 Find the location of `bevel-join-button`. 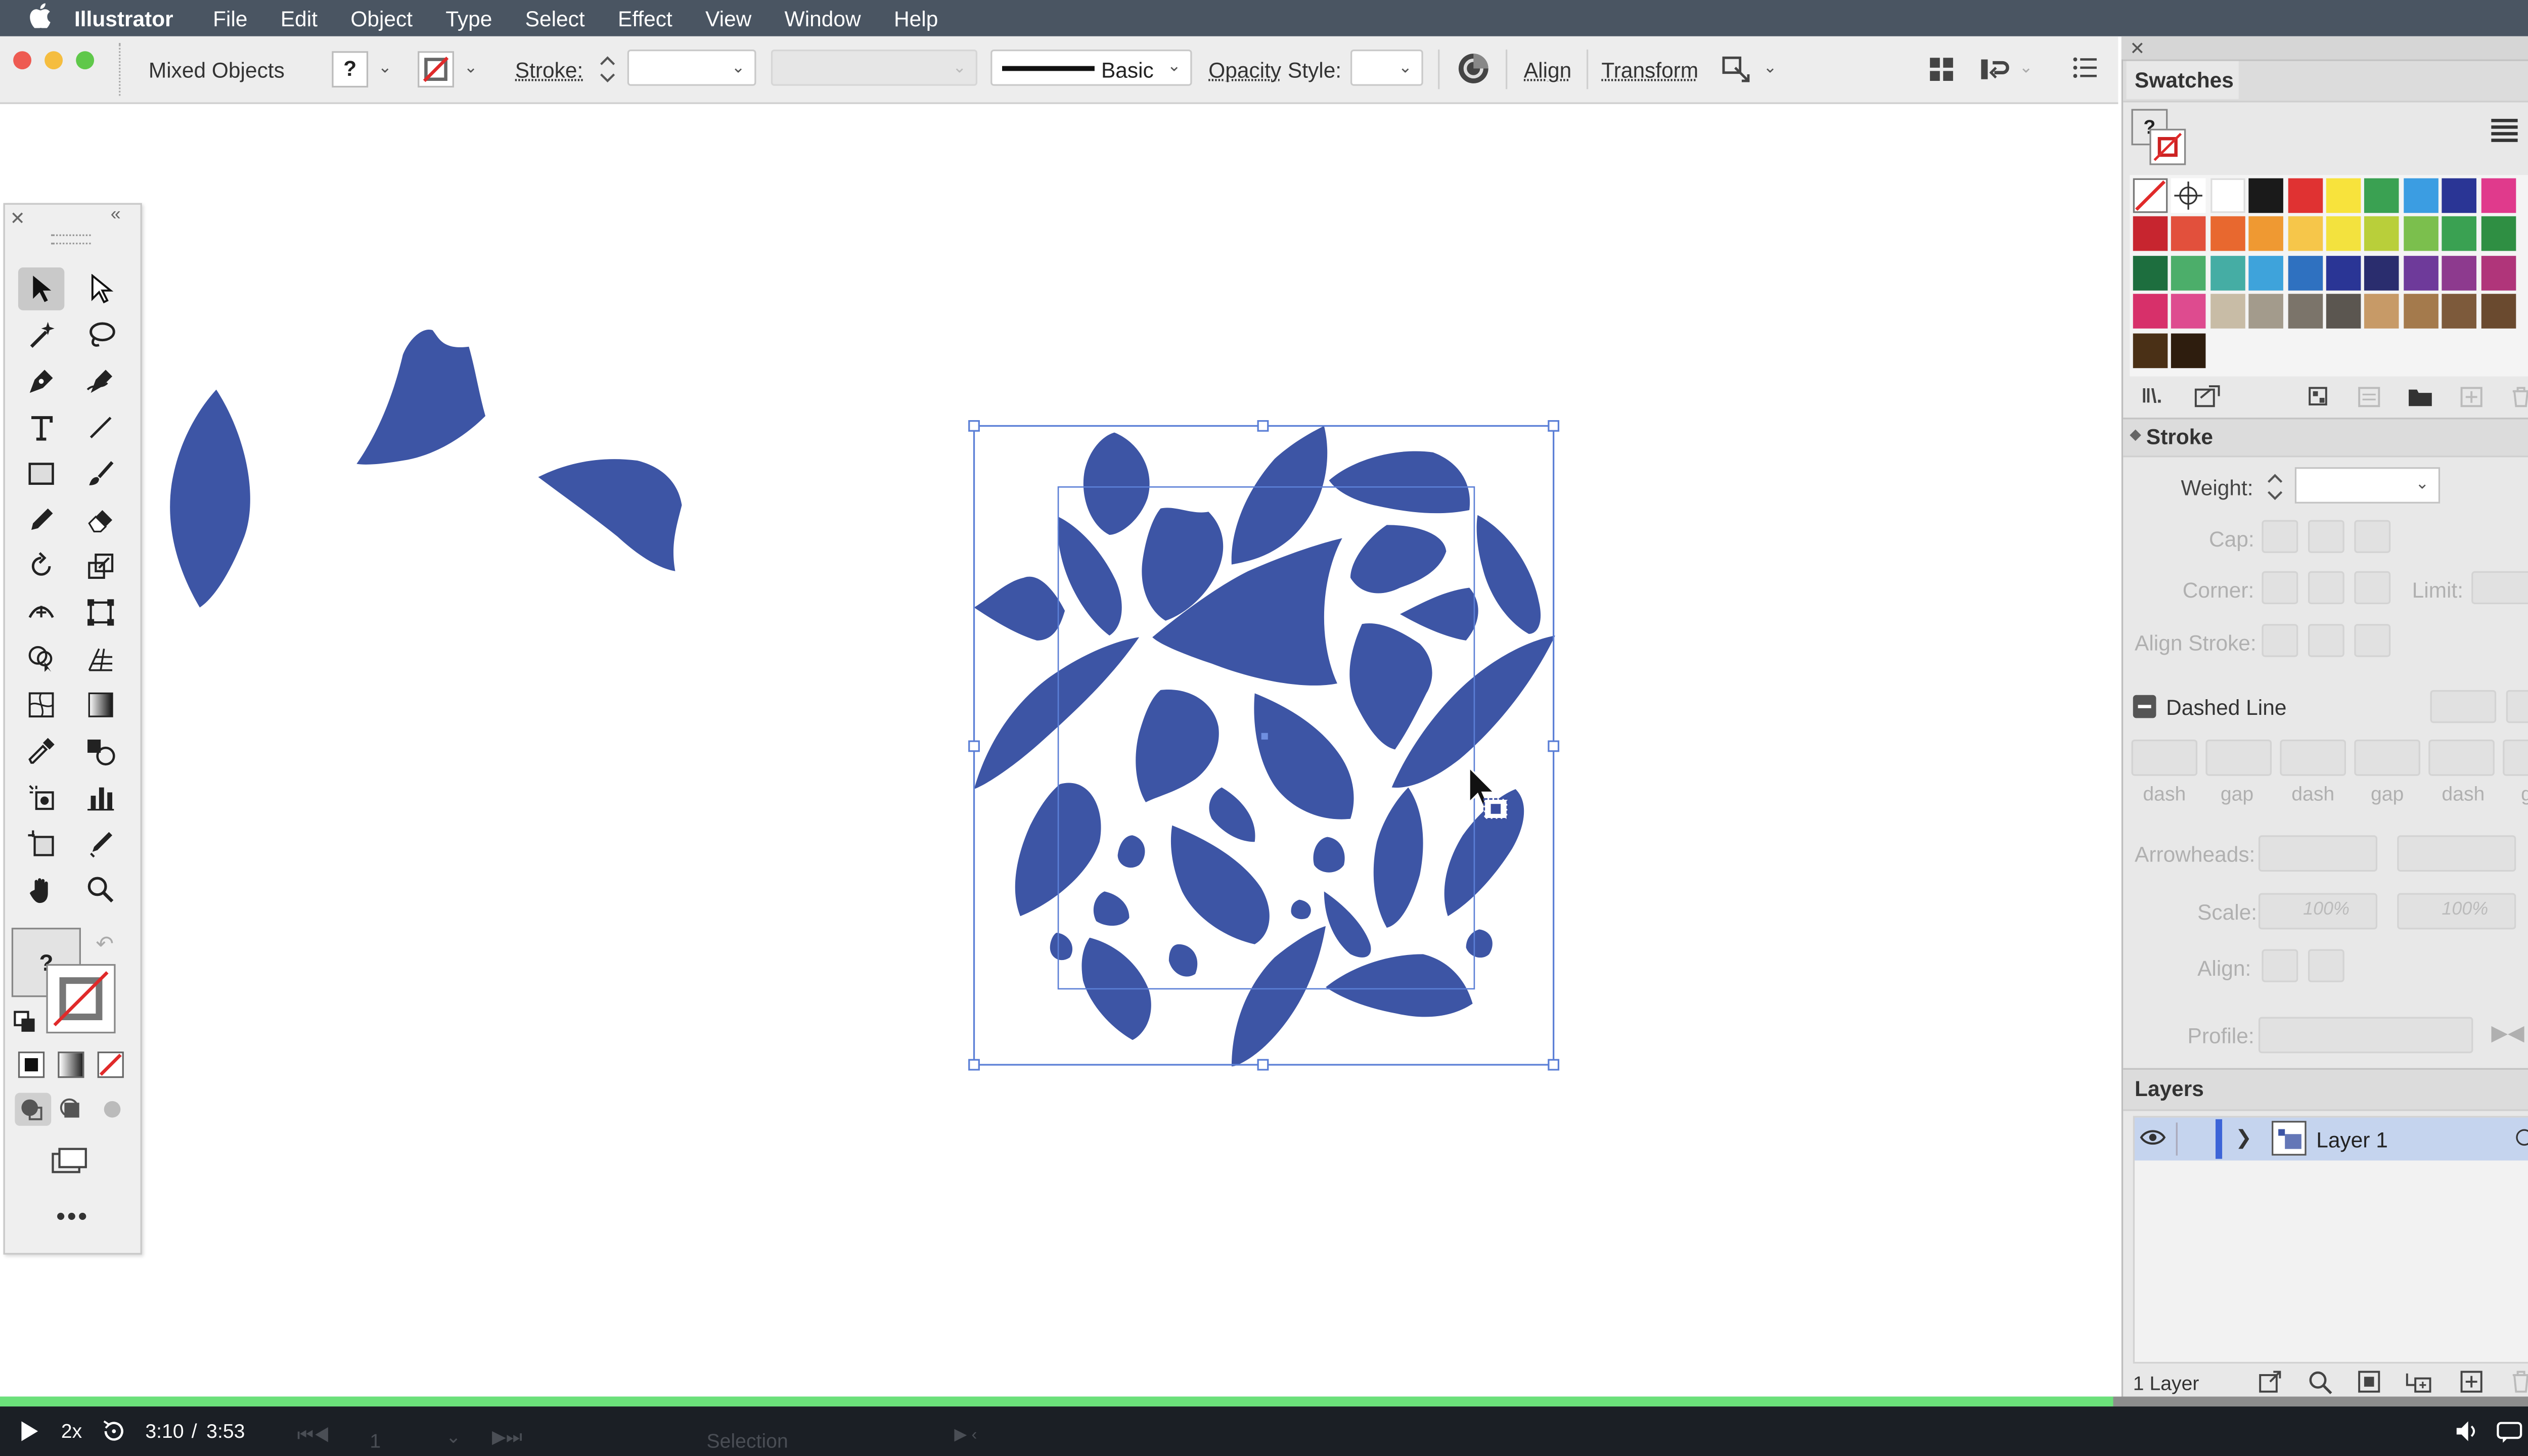

bevel-join-button is located at coordinates (2372, 588).